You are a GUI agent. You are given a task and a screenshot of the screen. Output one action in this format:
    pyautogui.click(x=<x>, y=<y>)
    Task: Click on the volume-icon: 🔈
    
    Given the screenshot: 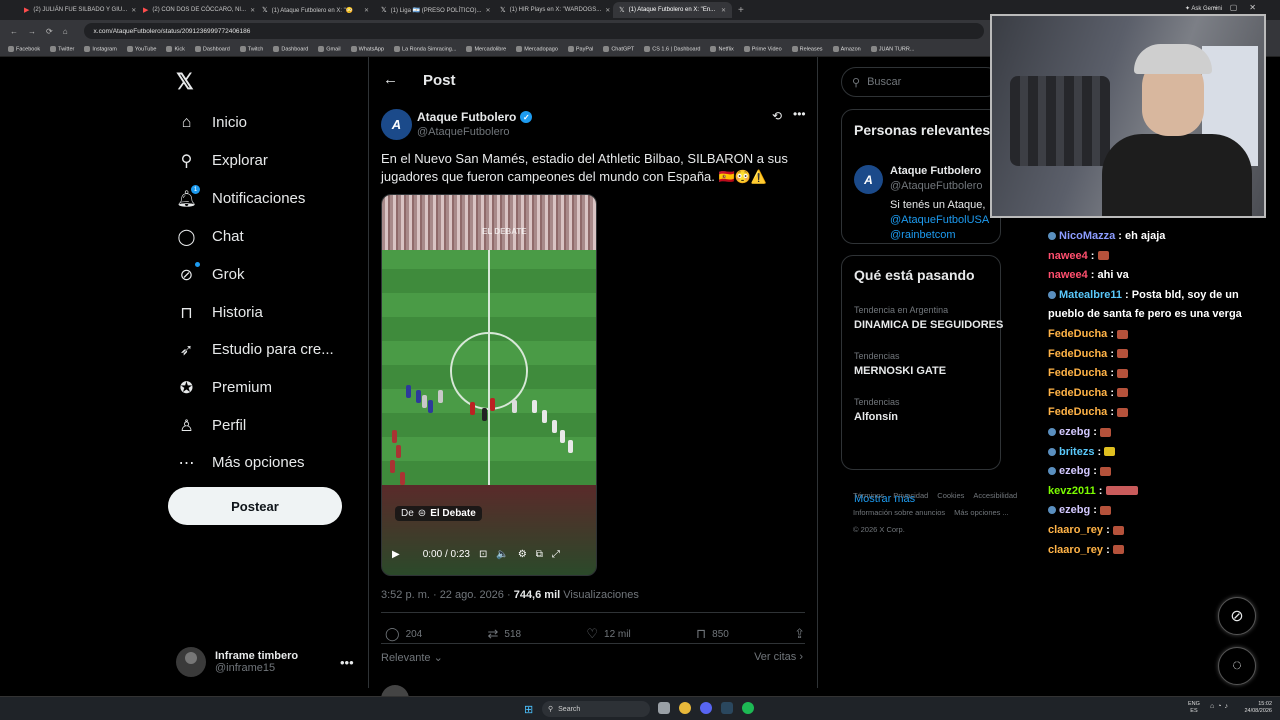 What is the action you would take?
    pyautogui.click(x=502, y=554)
    